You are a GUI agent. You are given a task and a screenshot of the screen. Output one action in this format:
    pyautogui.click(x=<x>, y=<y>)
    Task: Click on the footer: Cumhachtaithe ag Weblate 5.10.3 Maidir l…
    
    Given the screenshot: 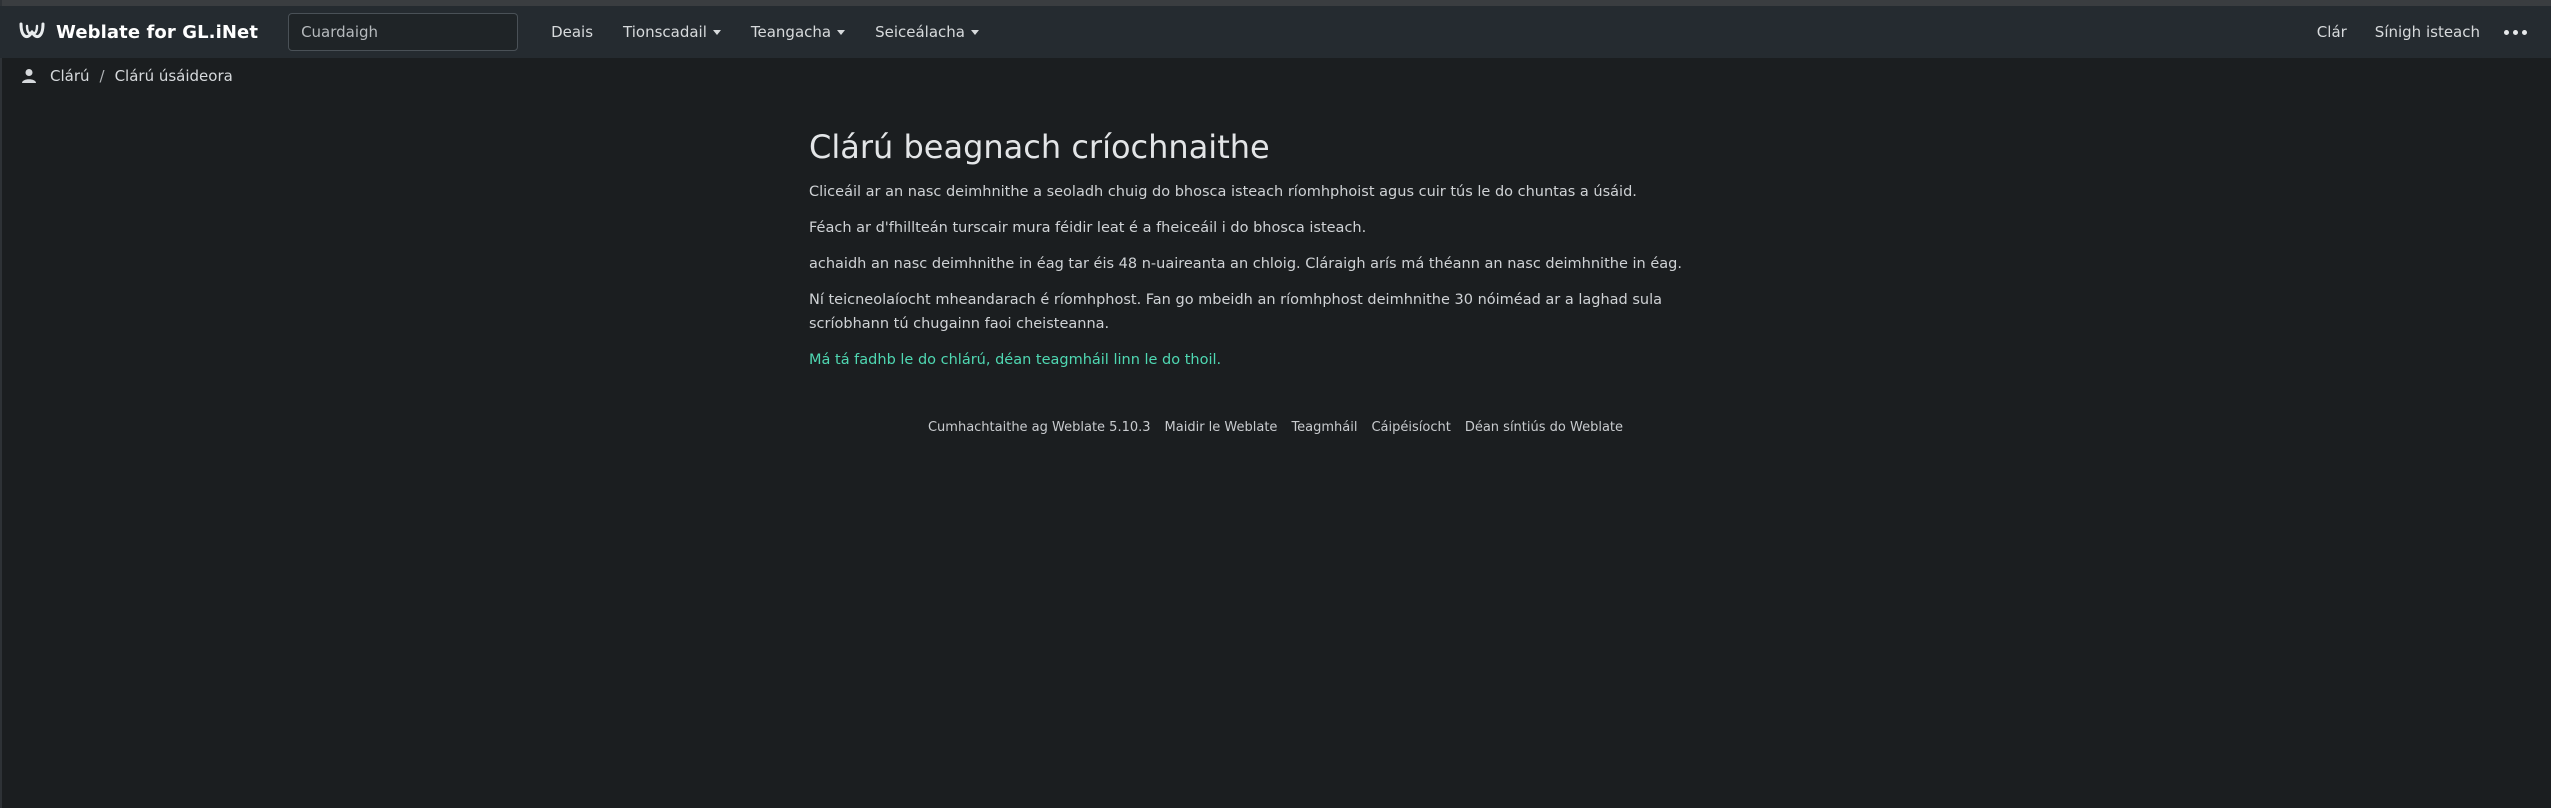 What is the action you would take?
    pyautogui.click(x=1275, y=427)
    